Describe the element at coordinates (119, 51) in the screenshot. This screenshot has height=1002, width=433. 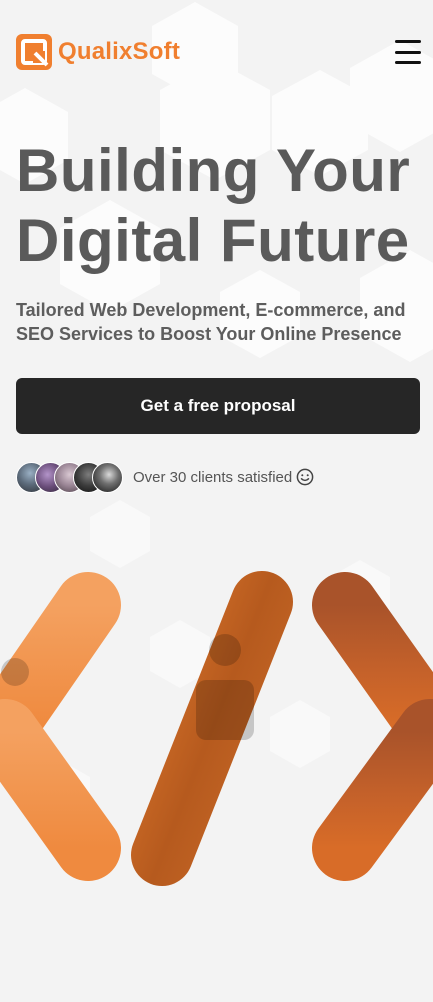
I see `brand-name: QualixSoft` at that location.